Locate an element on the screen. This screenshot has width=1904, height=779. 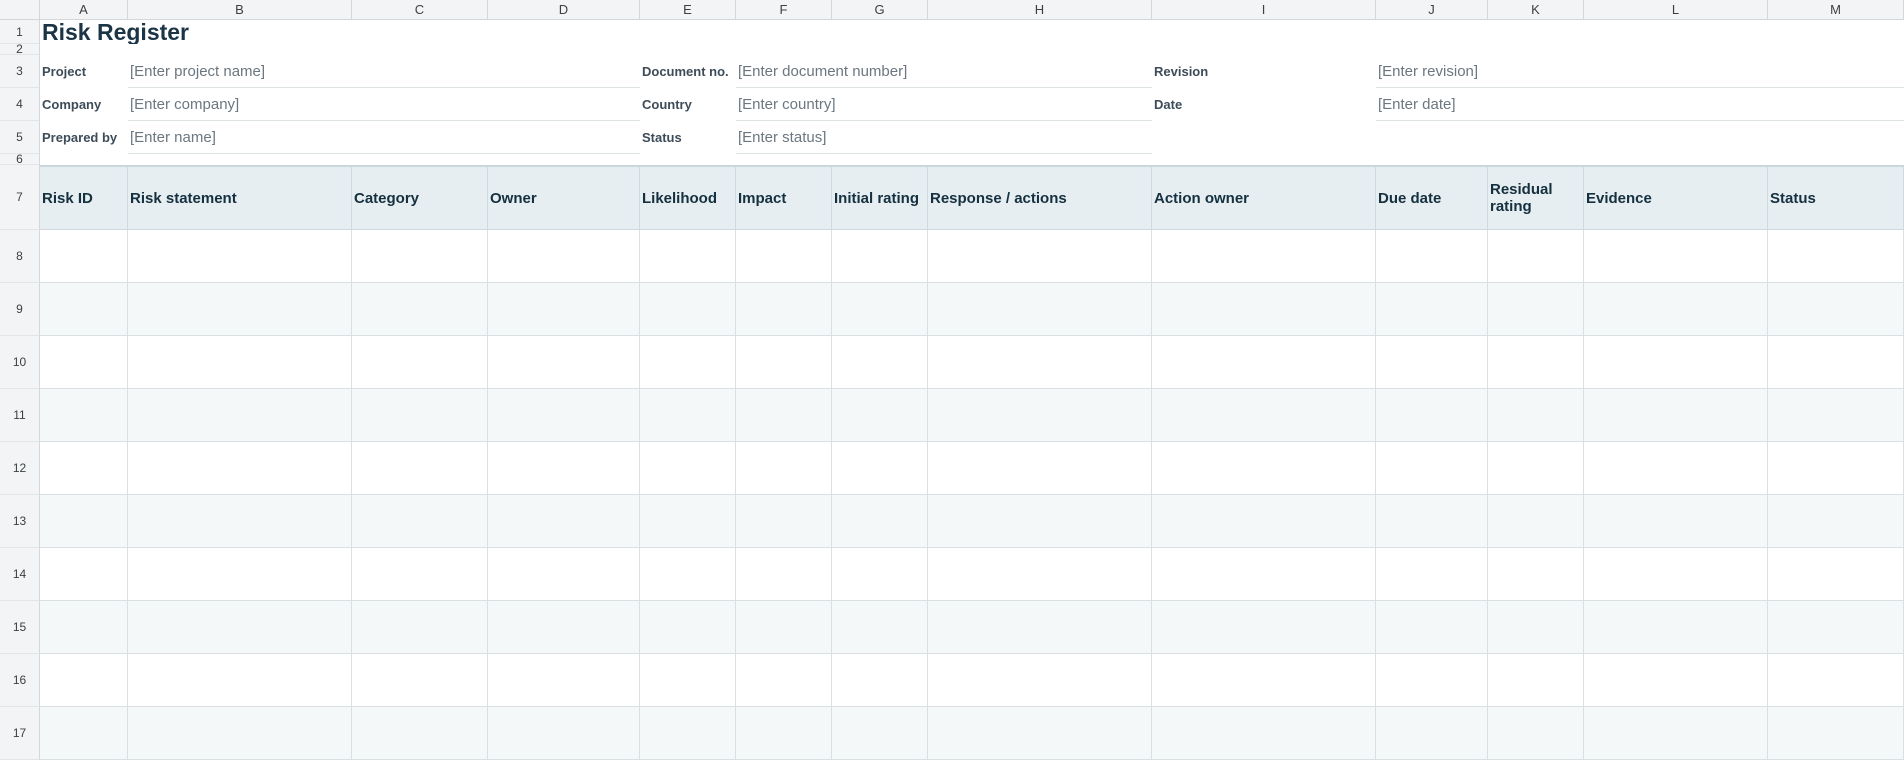
column-header-d: D is located at coordinates (564, 10).